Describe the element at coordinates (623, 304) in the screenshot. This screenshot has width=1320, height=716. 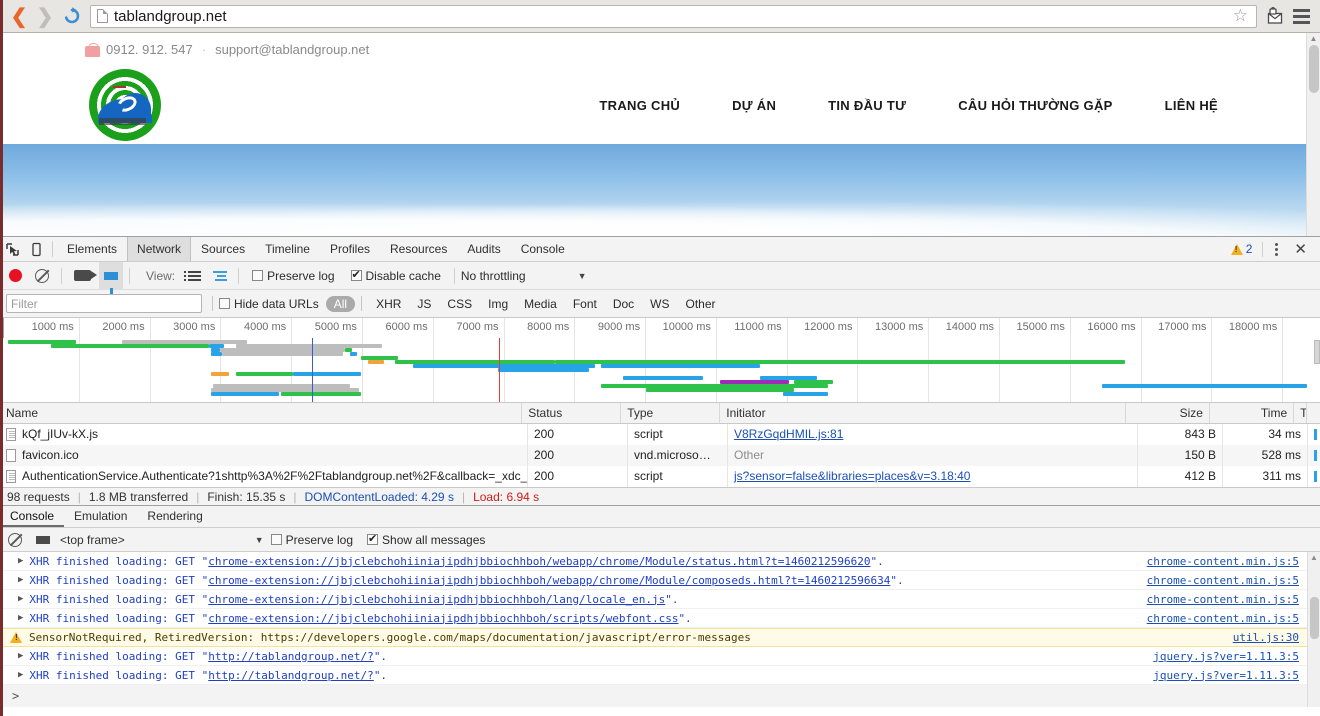
I see `type-filter-doc: Doc` at that location.